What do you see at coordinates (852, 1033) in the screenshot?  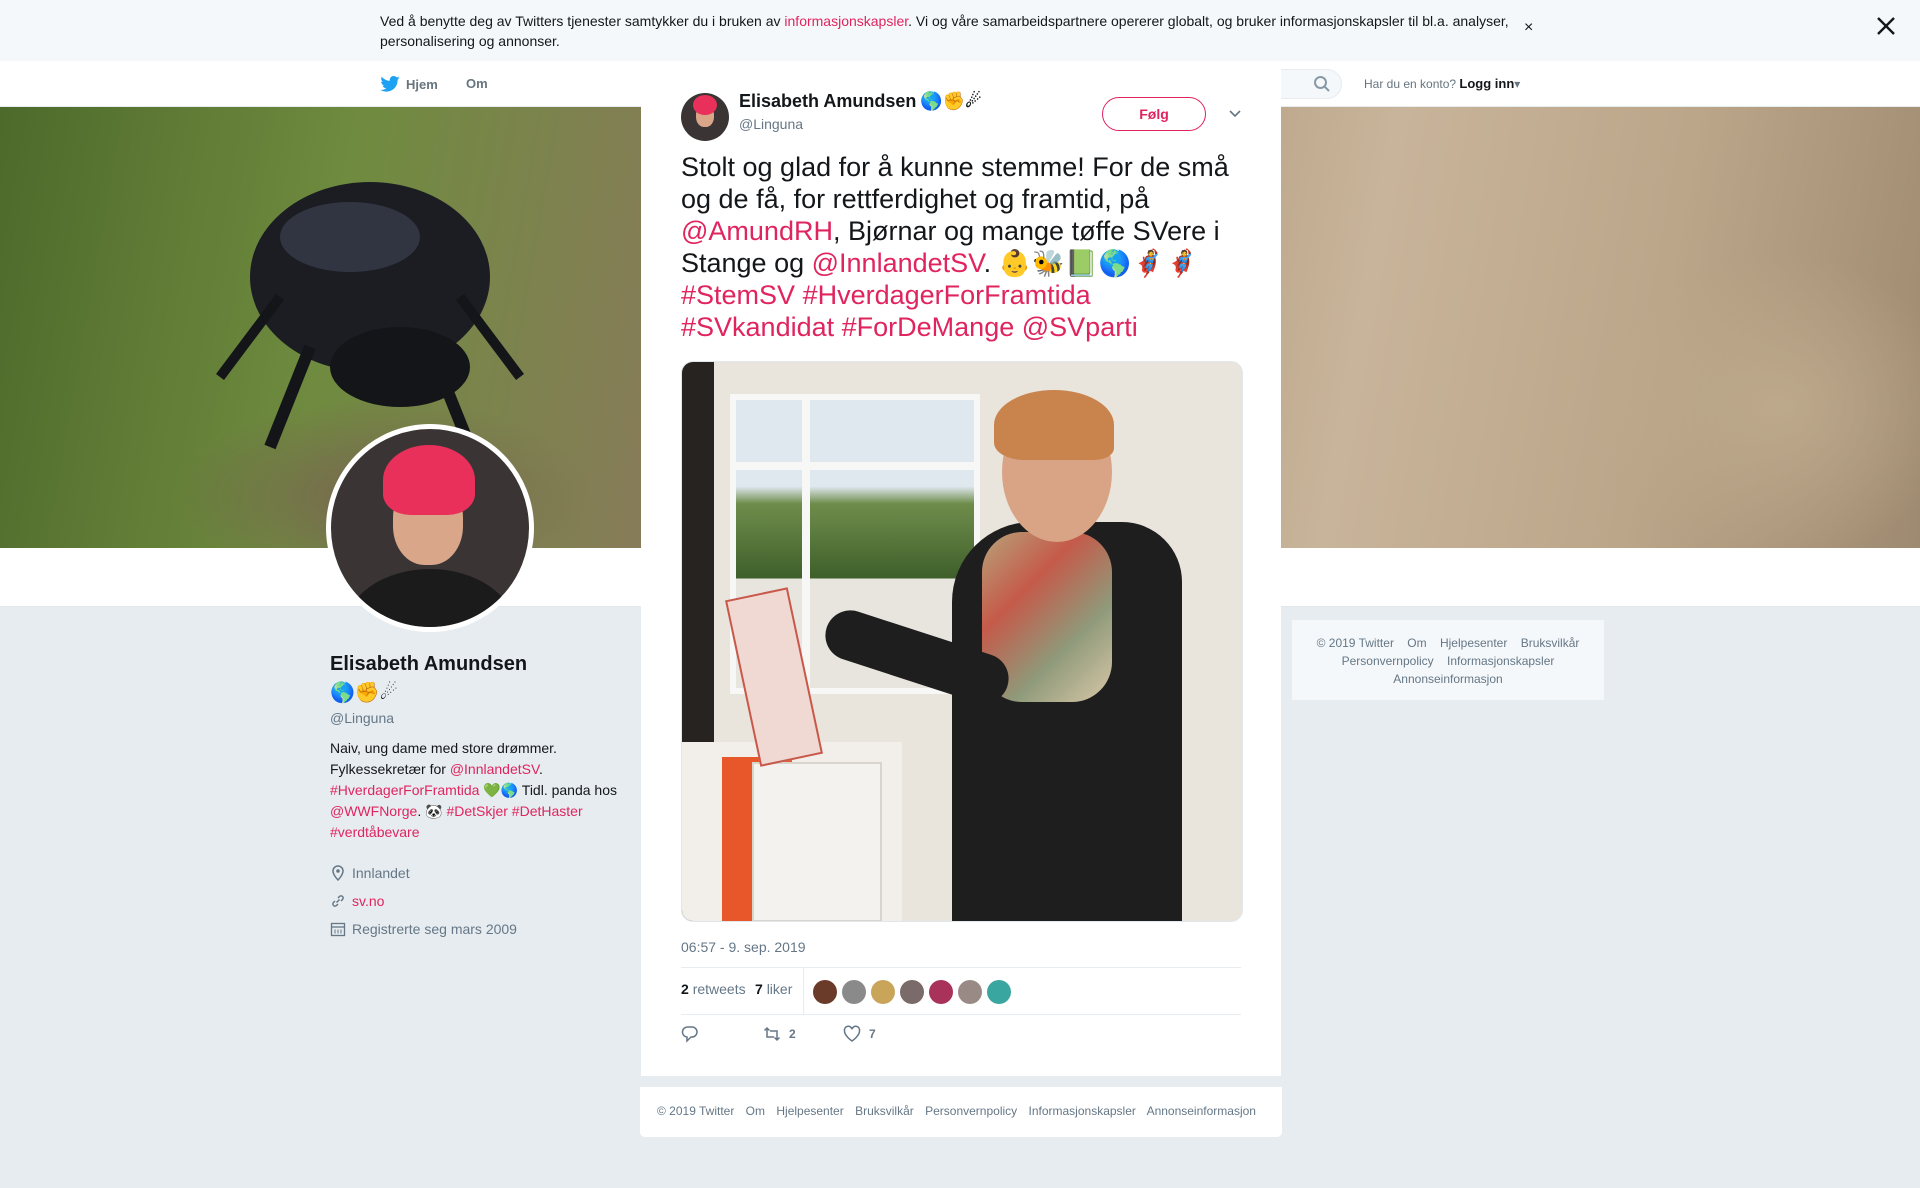 I see `heart-icon` at bounding box center [852, 1033].